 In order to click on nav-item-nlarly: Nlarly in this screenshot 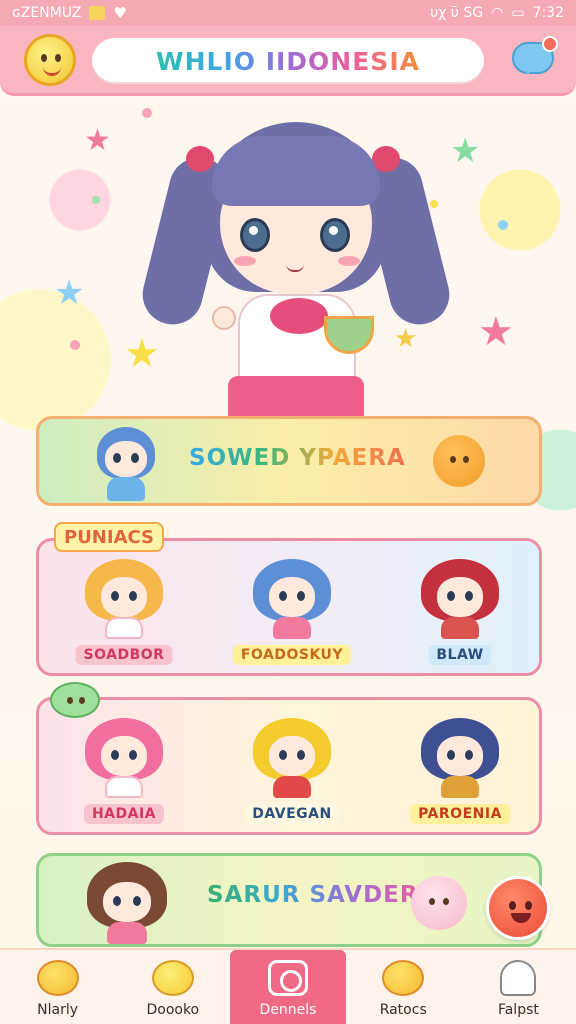, I will do `click(57, 987)`.